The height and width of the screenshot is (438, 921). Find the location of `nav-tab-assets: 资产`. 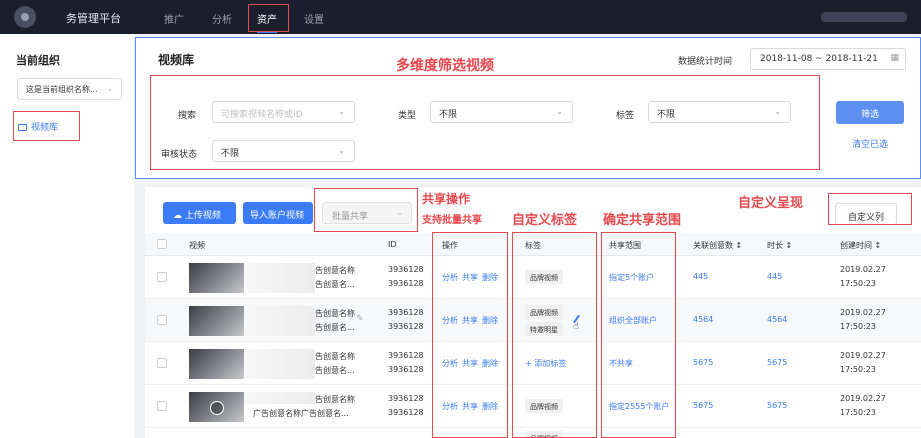

nav-tab-assets: 资产 is located at coordinates (267, 22).